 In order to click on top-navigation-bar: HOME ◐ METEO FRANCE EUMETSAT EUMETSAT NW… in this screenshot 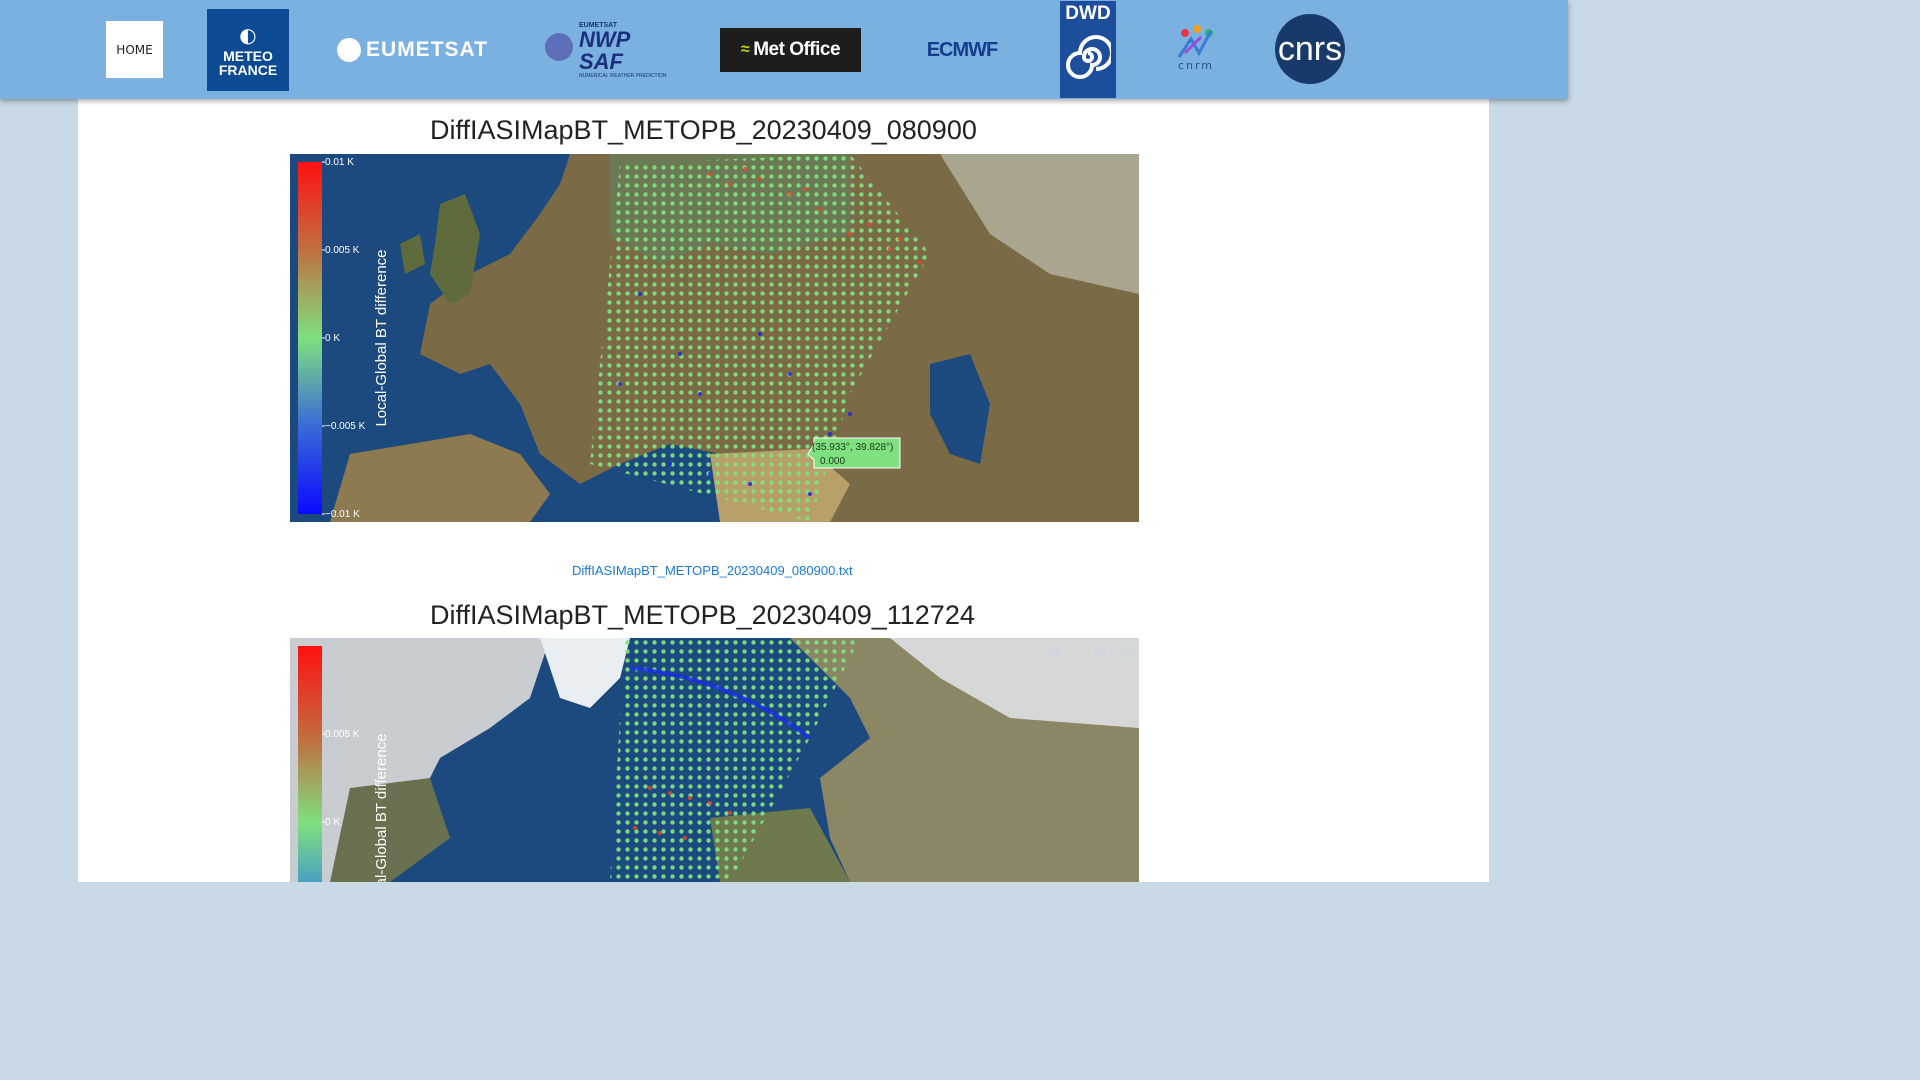, I will do `click(784, 49)`.